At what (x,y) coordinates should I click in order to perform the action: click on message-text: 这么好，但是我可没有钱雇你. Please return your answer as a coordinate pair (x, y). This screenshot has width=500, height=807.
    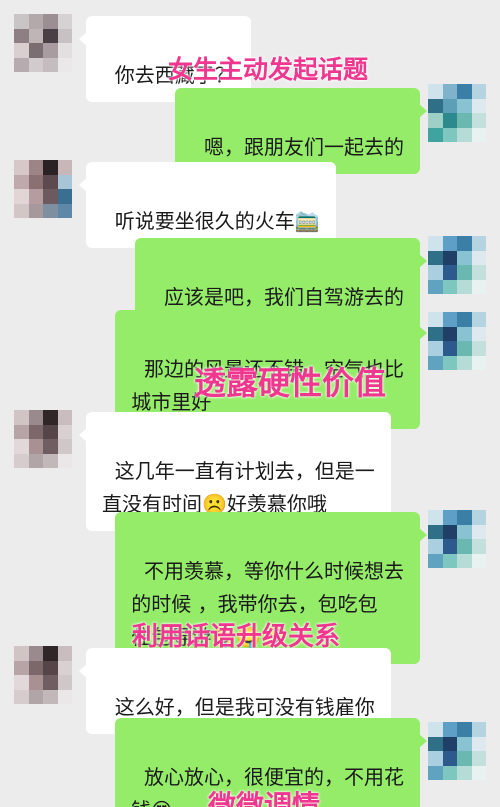
    Looking at the image, I should click on (244, 707).